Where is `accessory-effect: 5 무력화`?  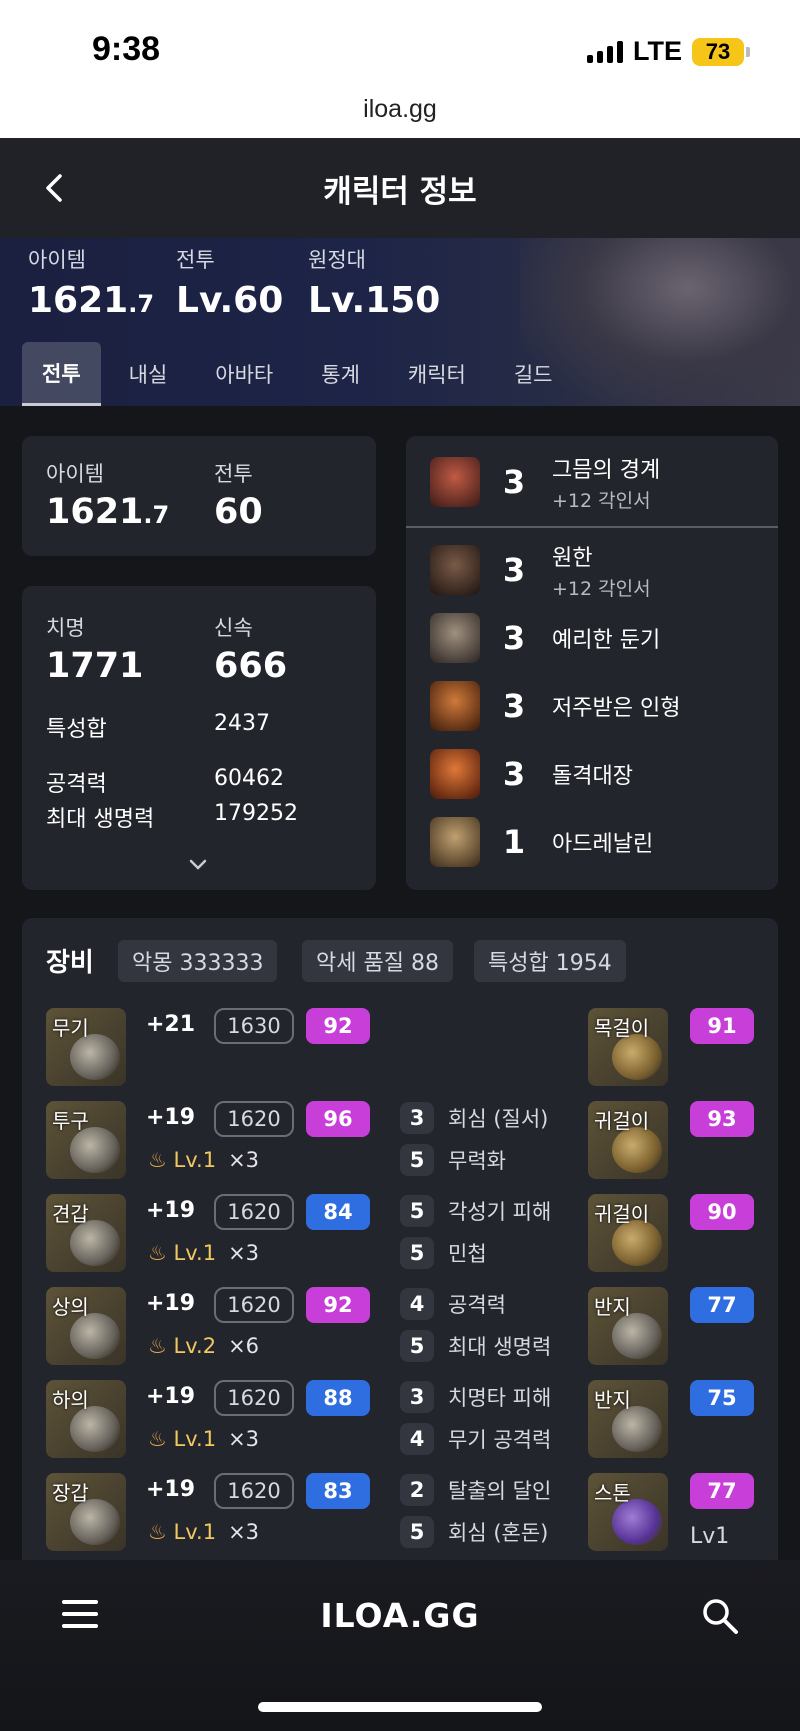 accessory-effect: 5 무력화 is located at coordinates (453, 1160).